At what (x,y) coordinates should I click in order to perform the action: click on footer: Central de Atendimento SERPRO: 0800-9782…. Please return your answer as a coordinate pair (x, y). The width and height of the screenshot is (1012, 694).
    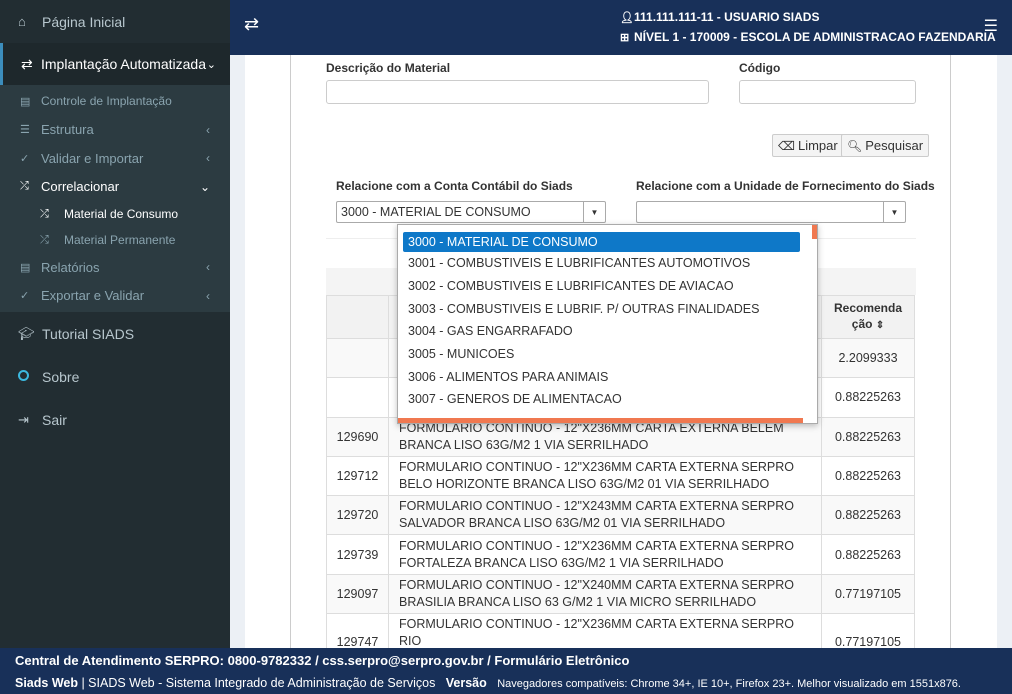
    Looking at the image, I should click on (506, 671).